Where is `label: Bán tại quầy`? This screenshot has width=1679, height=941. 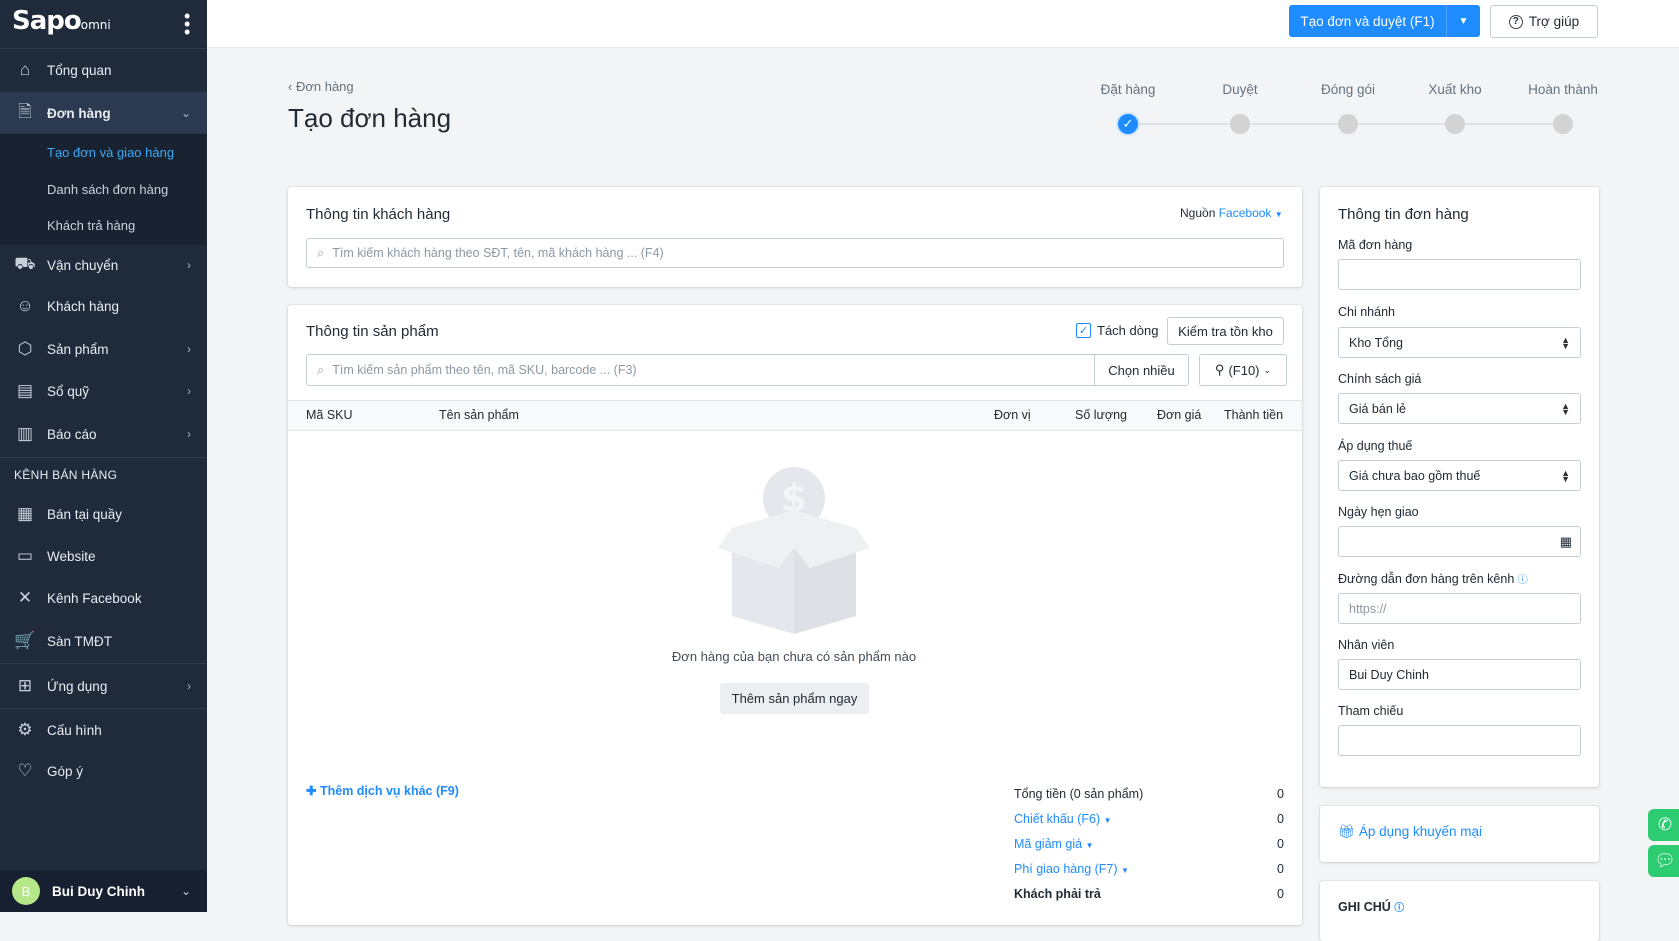
label: Bán tại quầy is located at coordinates (85, 514).